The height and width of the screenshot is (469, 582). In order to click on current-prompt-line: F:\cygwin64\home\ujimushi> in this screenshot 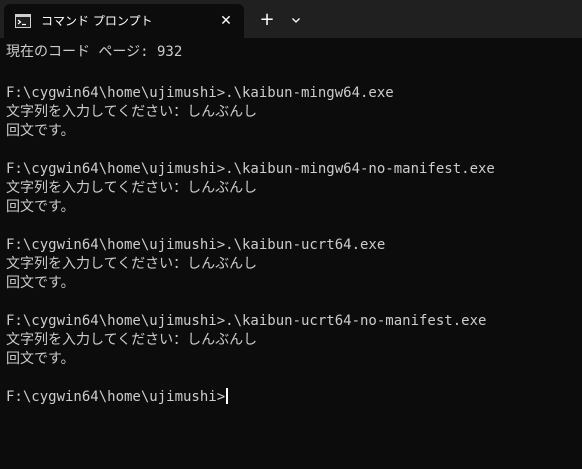, I will do `click(117, 397)`.